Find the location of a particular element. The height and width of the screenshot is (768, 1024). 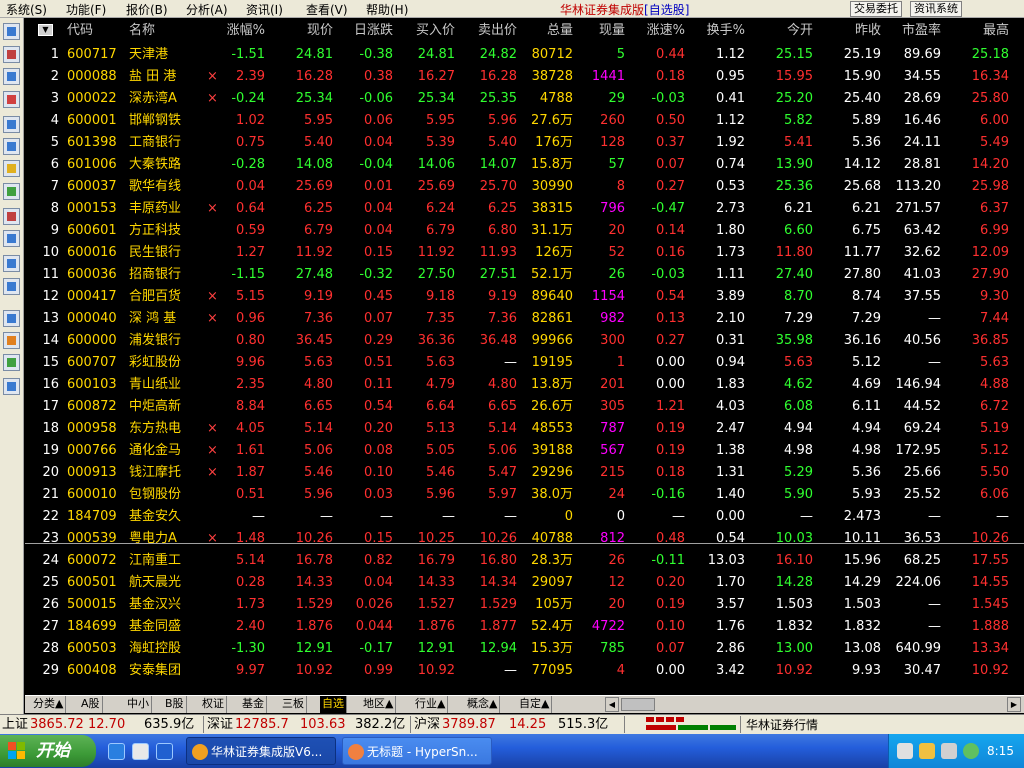

sort-dropdown-button: ▼ is located at coordinates (45, 30).